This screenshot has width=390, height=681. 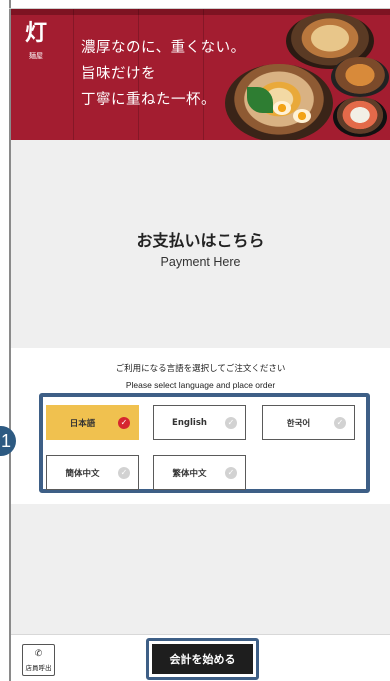 I want to click on language-option-japanese: 日本語 ✓, so click(x=92, y=422).